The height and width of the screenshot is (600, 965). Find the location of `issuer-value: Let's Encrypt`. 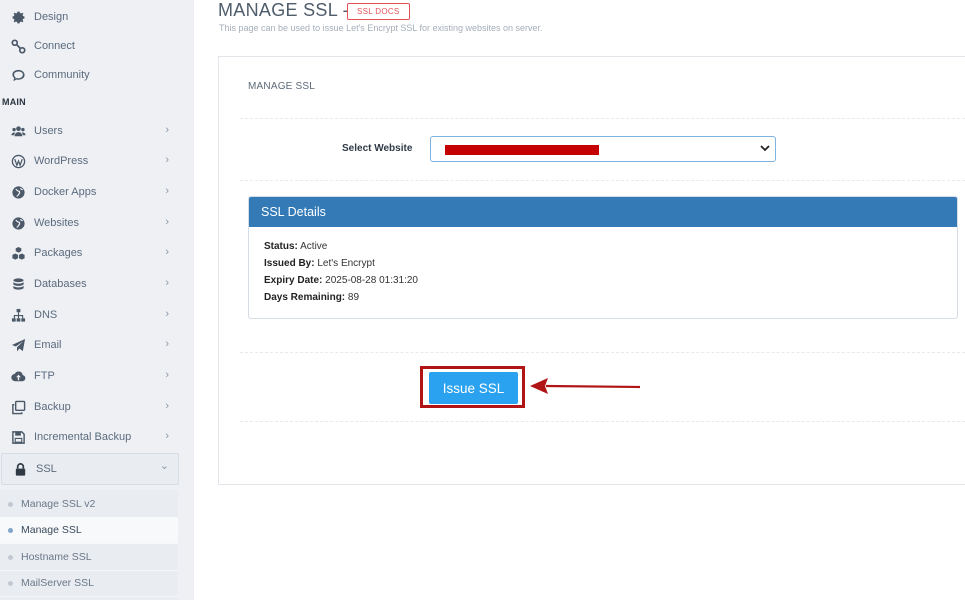

issuer-value: Let's Encrypt is located at coordinates (346, 263).